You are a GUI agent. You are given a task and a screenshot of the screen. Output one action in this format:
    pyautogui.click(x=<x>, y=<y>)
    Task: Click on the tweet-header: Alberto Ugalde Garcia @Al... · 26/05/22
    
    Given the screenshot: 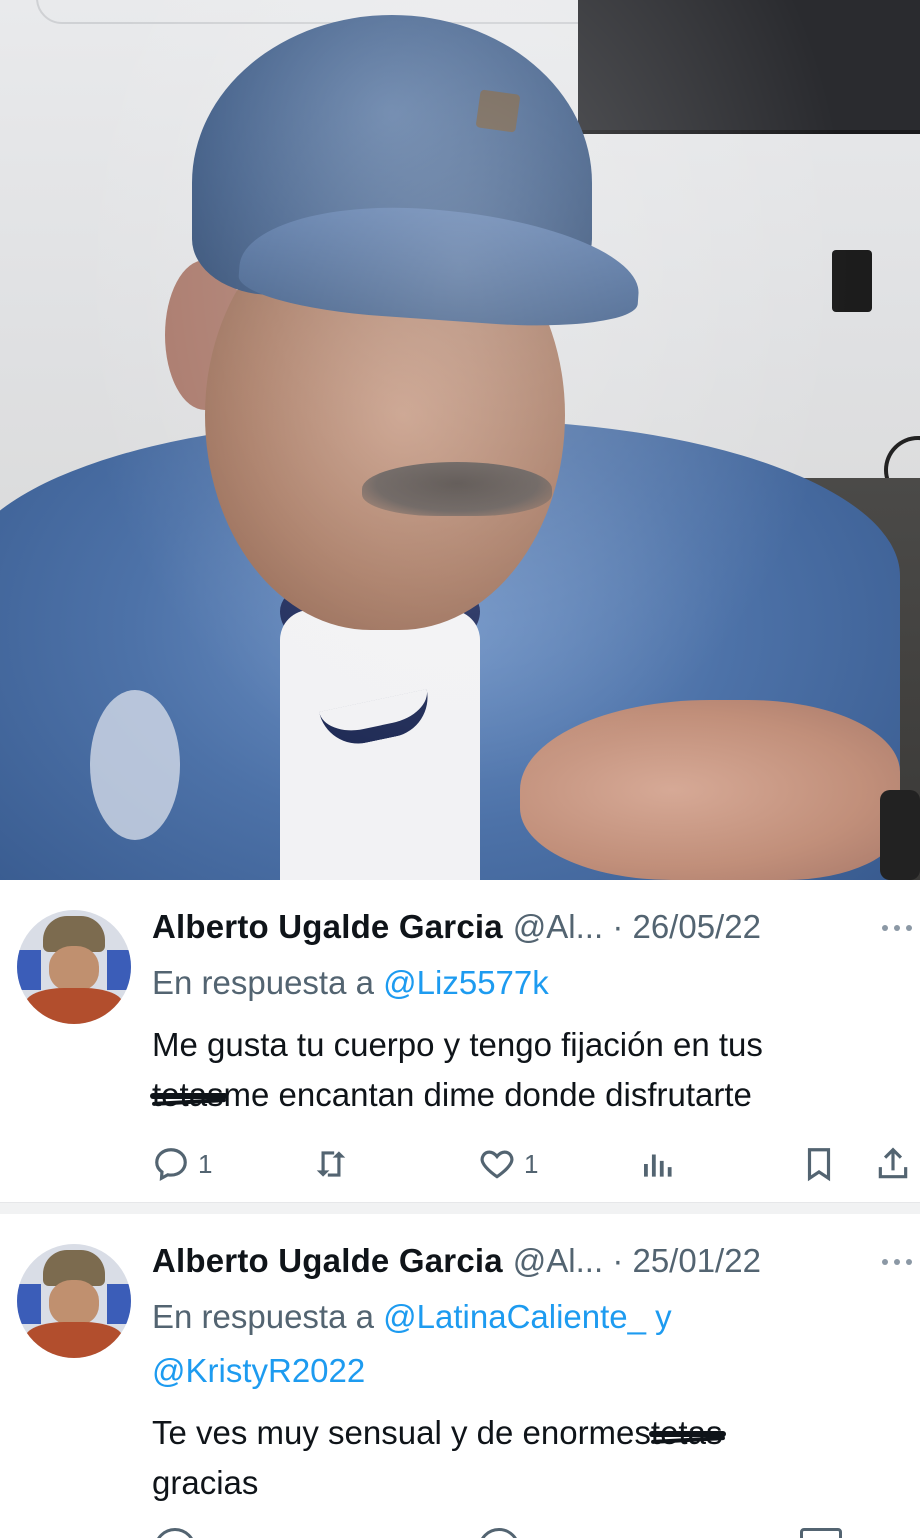 What is the action you would take?
    pyautogui.click(x=456, y=927)
    